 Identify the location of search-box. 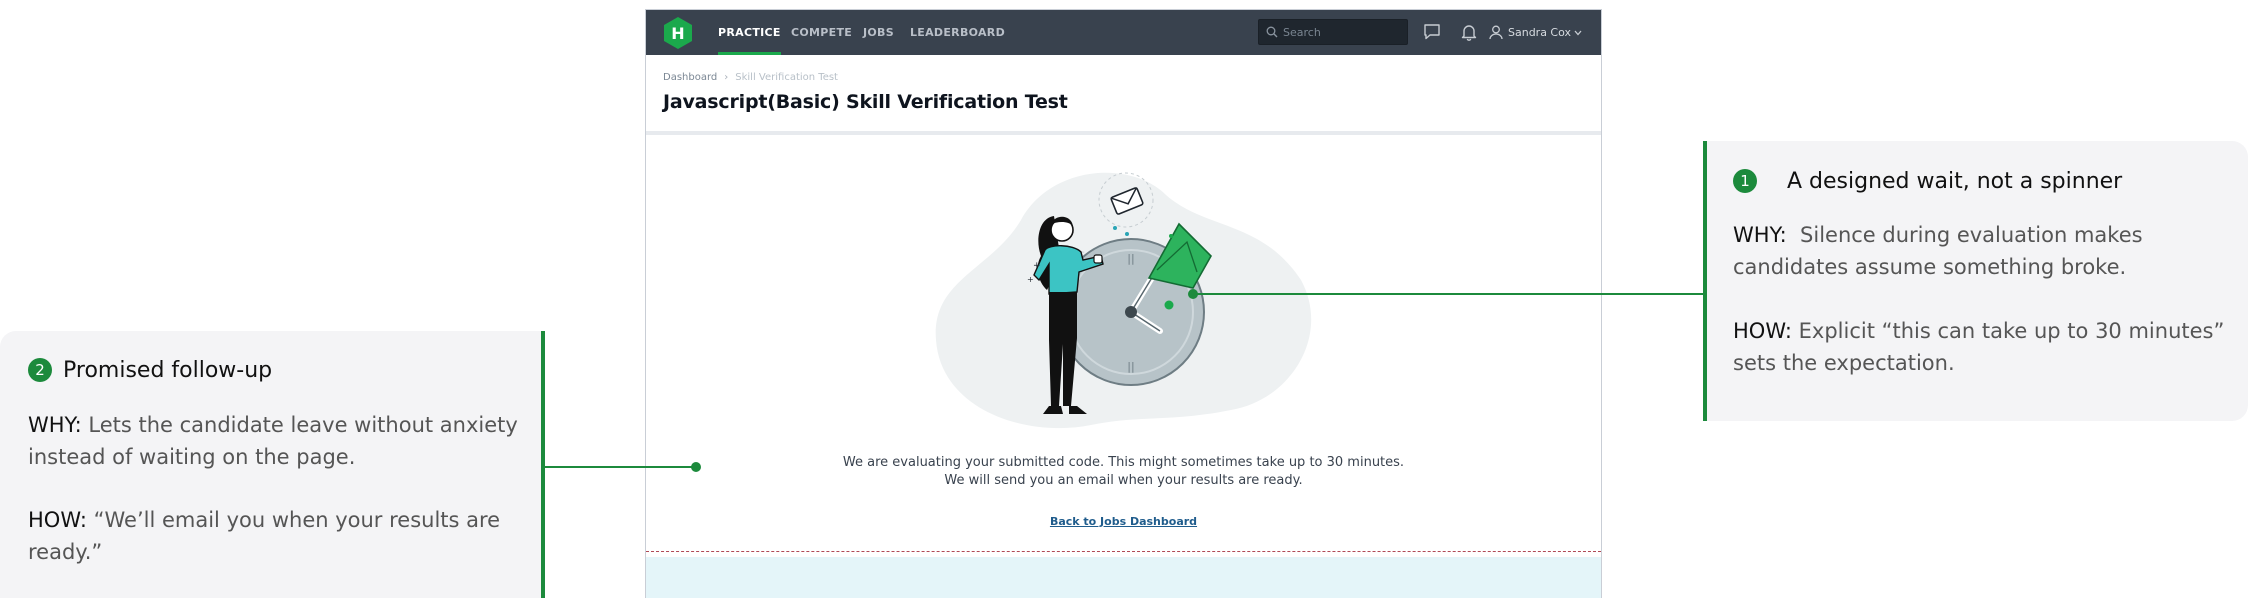
(1333, 32).